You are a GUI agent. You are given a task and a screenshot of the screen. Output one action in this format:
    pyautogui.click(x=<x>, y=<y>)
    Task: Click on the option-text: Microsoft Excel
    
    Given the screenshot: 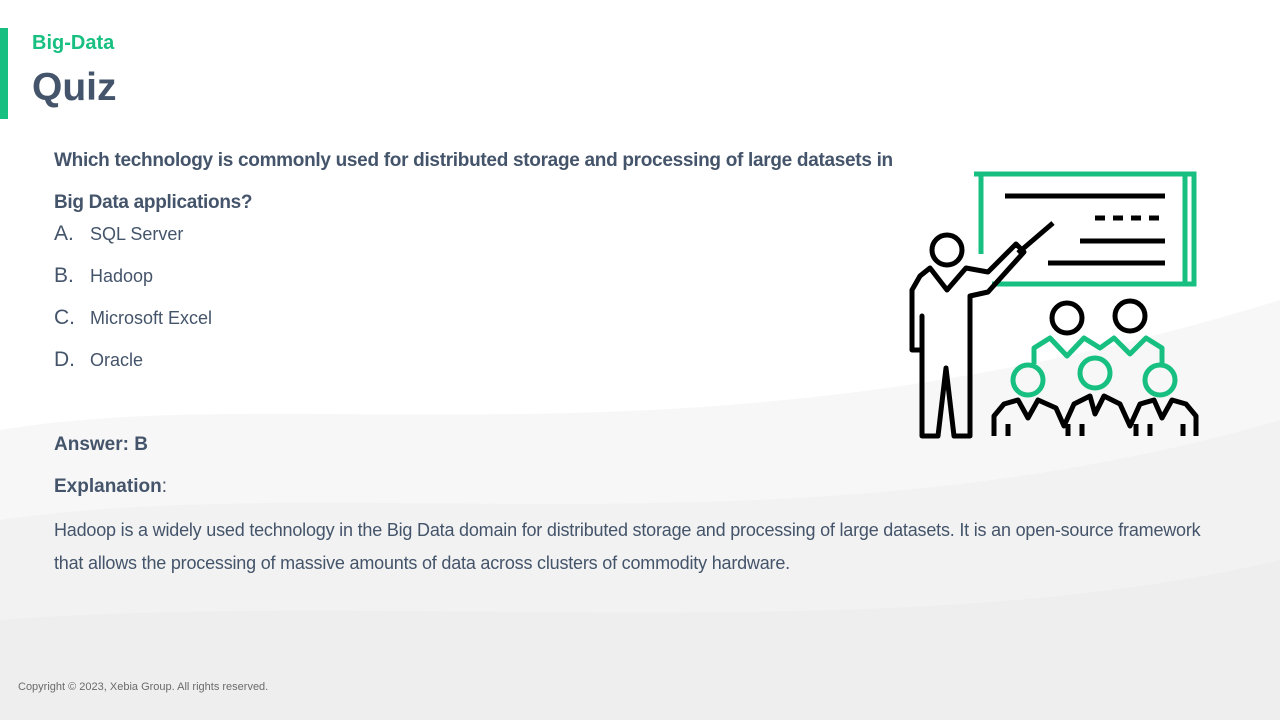 What is the action you would take?
    pyautogui.click(x=151, y=318)
    